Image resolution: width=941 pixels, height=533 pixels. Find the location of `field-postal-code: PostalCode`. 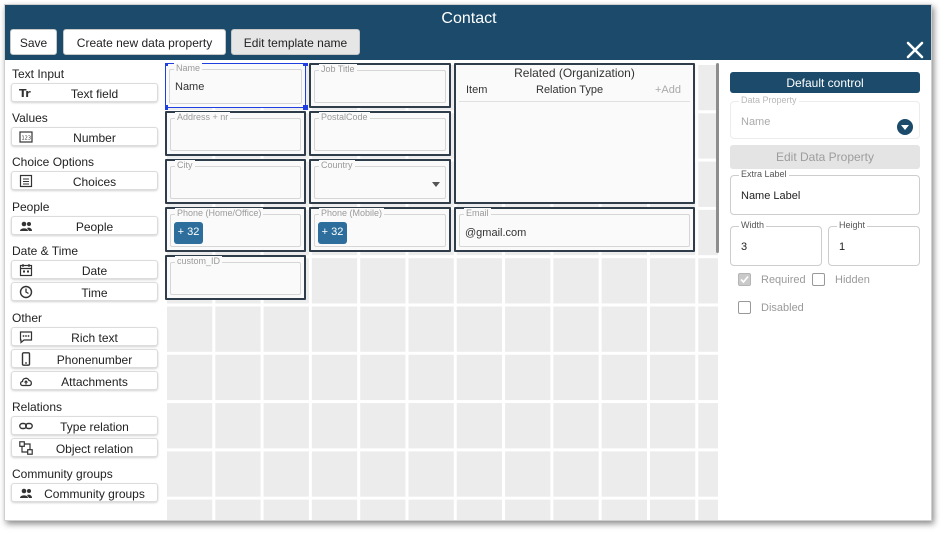

field-postal-code: PostalCode is located at coordinates (380, 133).